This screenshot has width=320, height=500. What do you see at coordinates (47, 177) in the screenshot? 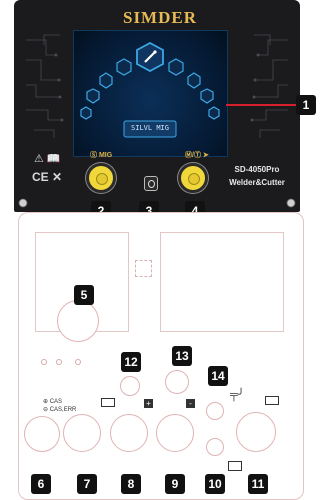
I see `ce-mark-icon: CE ✕` at bounding box center [47, 177].